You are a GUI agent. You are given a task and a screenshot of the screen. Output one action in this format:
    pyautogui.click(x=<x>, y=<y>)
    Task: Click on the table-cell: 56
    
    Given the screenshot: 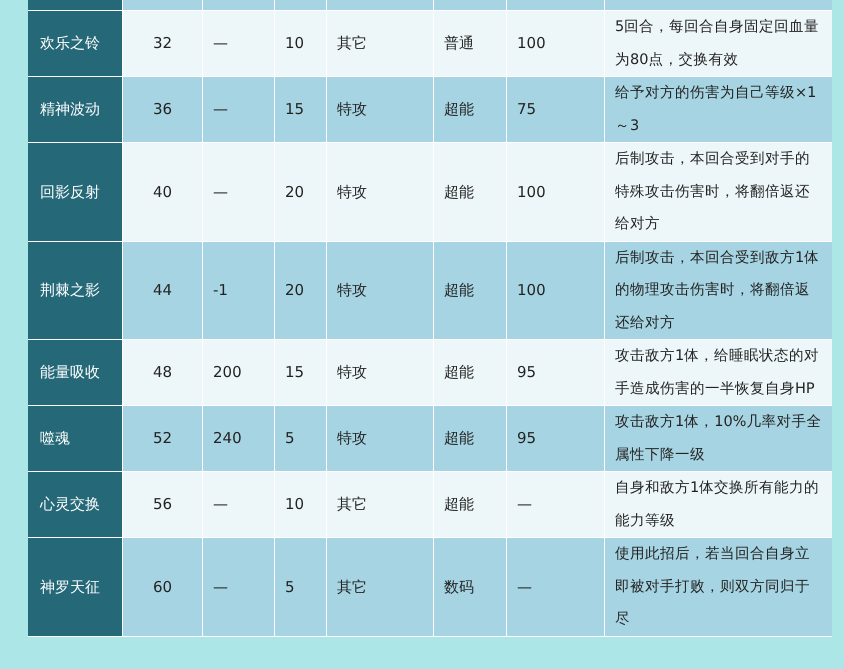 What is the action you would take?
    pyautogui.click(x=163, y=504)
    